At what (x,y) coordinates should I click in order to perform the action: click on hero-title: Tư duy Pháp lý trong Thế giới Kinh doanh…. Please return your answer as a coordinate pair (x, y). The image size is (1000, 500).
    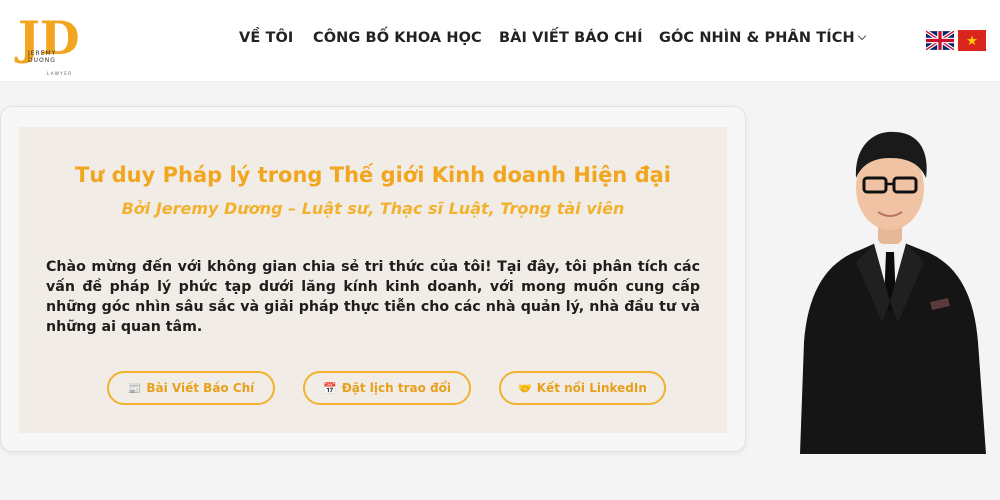
    Looking at the image, I should click on (373, 175).